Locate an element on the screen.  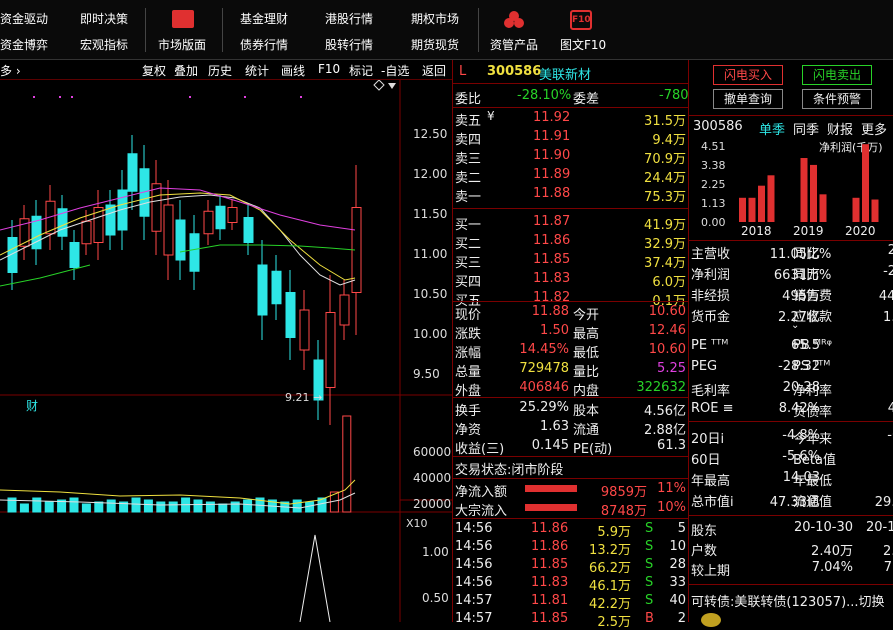
tick-count: 10 is located at coordinates (677, 546).